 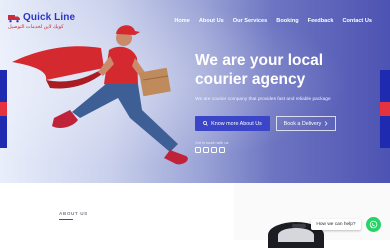 What do you see at coordinates (205, 123) in the screenshot?
I see `search-icon` at bounding box center [205, 123].